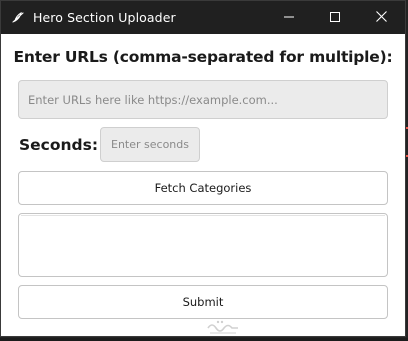 Image resolution: width=408 pixels, height=341 pixels. I want to click on minimize-icon, so click(289, 18).